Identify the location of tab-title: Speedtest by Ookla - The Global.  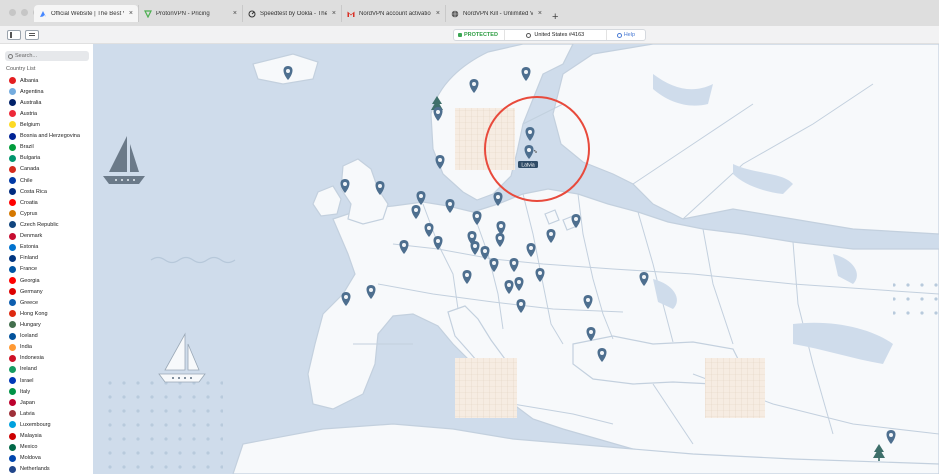
(293, 13).